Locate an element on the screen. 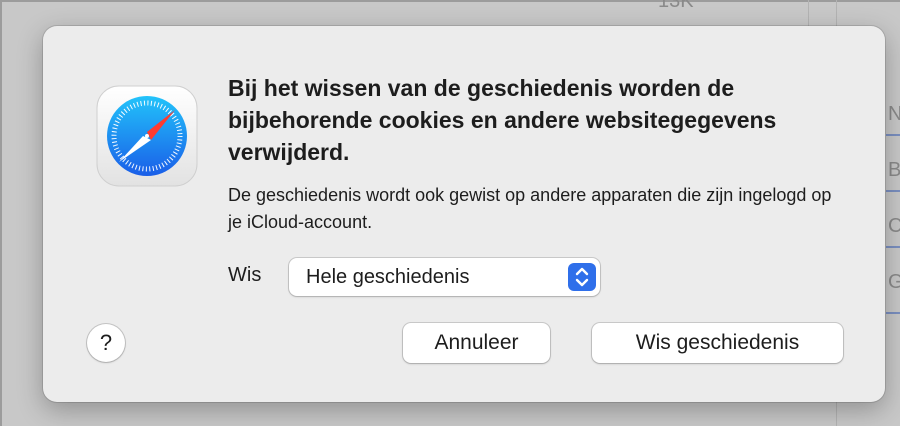 The width and height of the screenshot is (900, 426). screen-border-top is located at coordinates (450, 1).